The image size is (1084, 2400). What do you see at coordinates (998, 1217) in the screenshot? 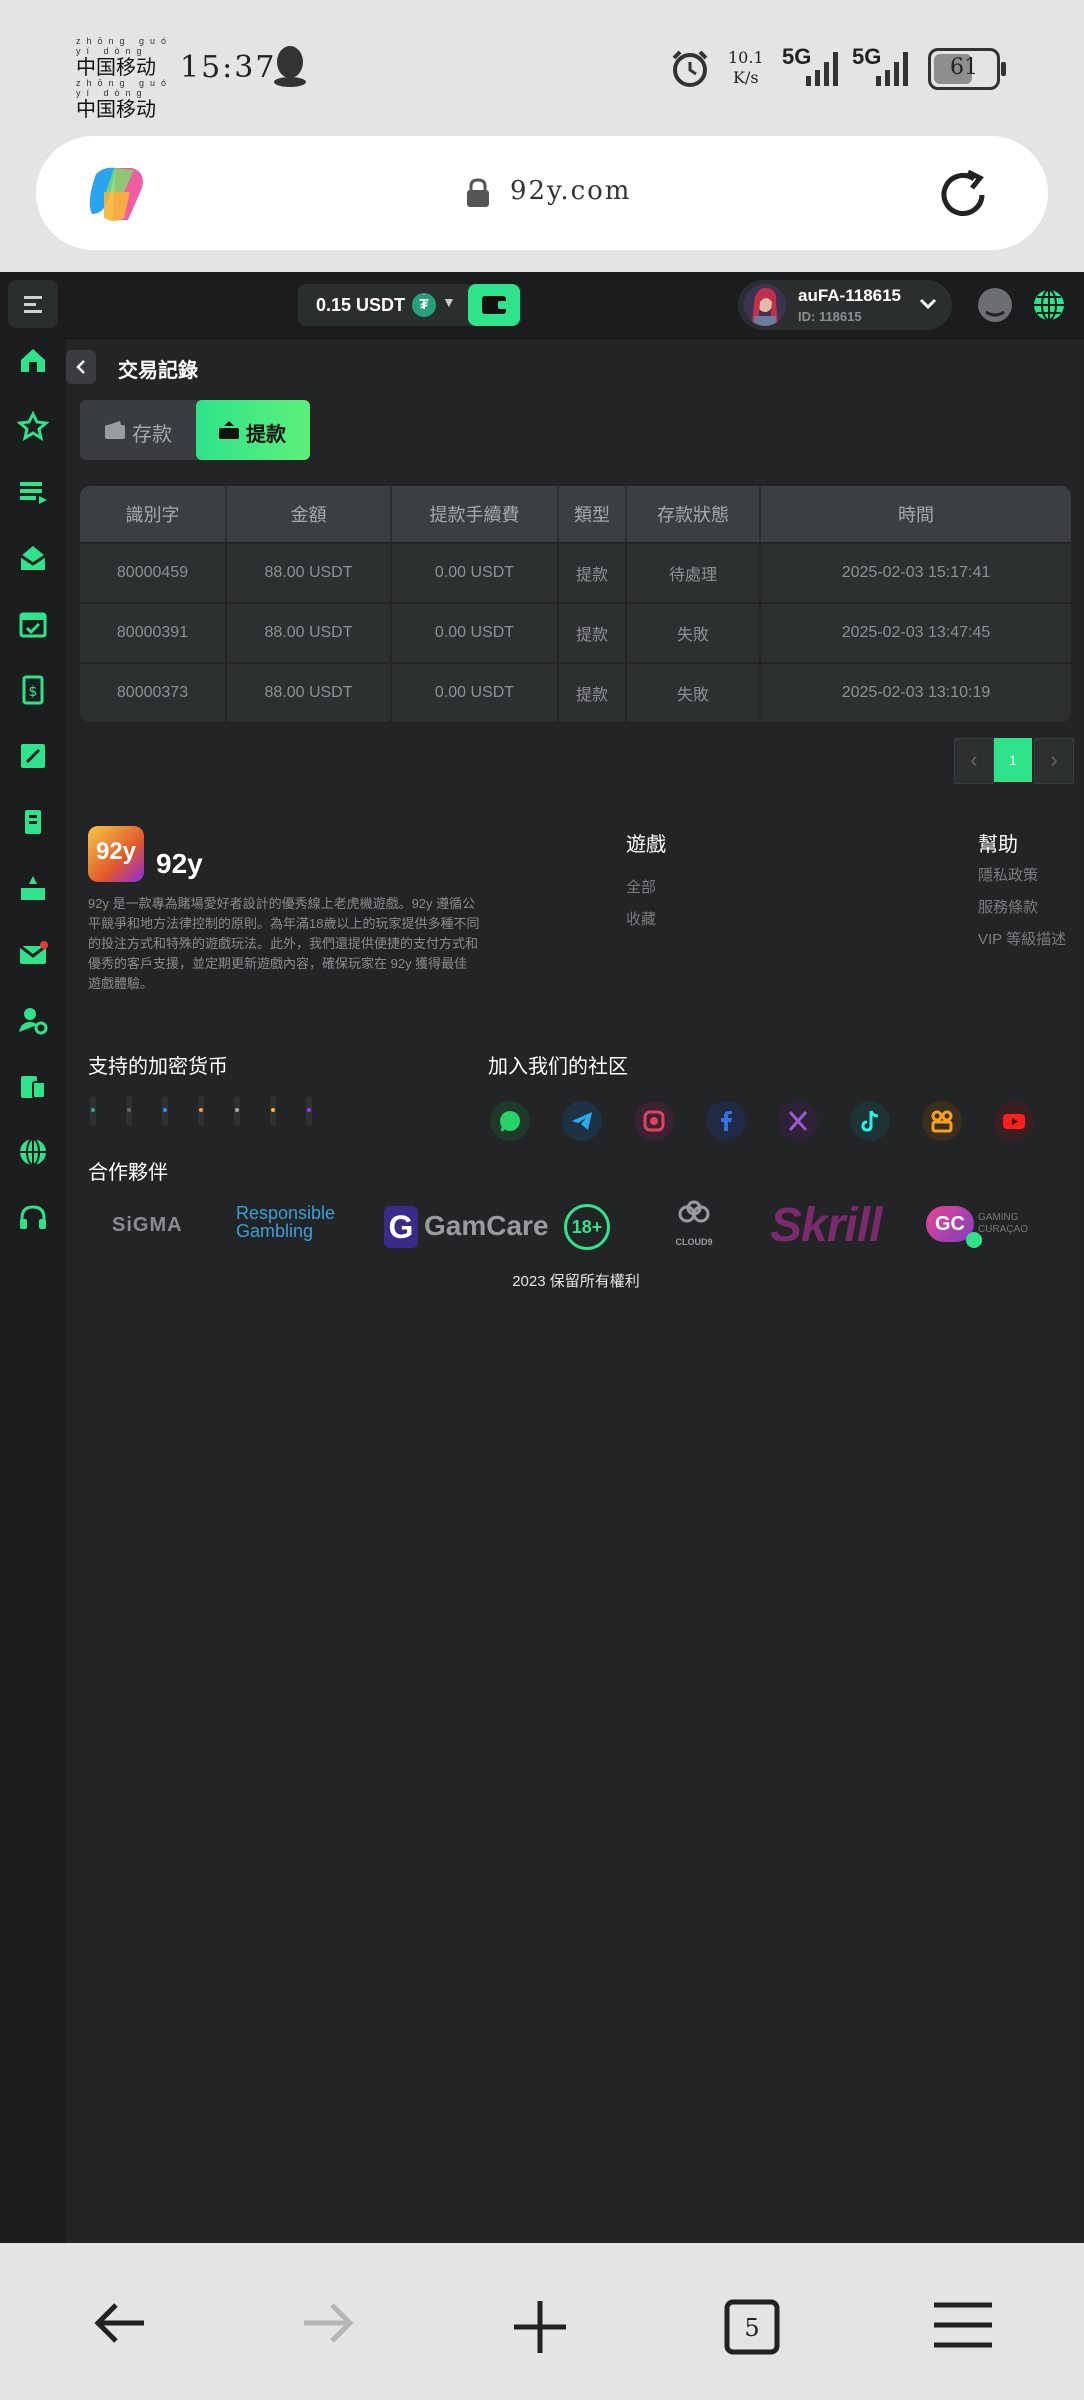
I see `curacao-line-1: GAMING` at bounding box center [998, 1217].